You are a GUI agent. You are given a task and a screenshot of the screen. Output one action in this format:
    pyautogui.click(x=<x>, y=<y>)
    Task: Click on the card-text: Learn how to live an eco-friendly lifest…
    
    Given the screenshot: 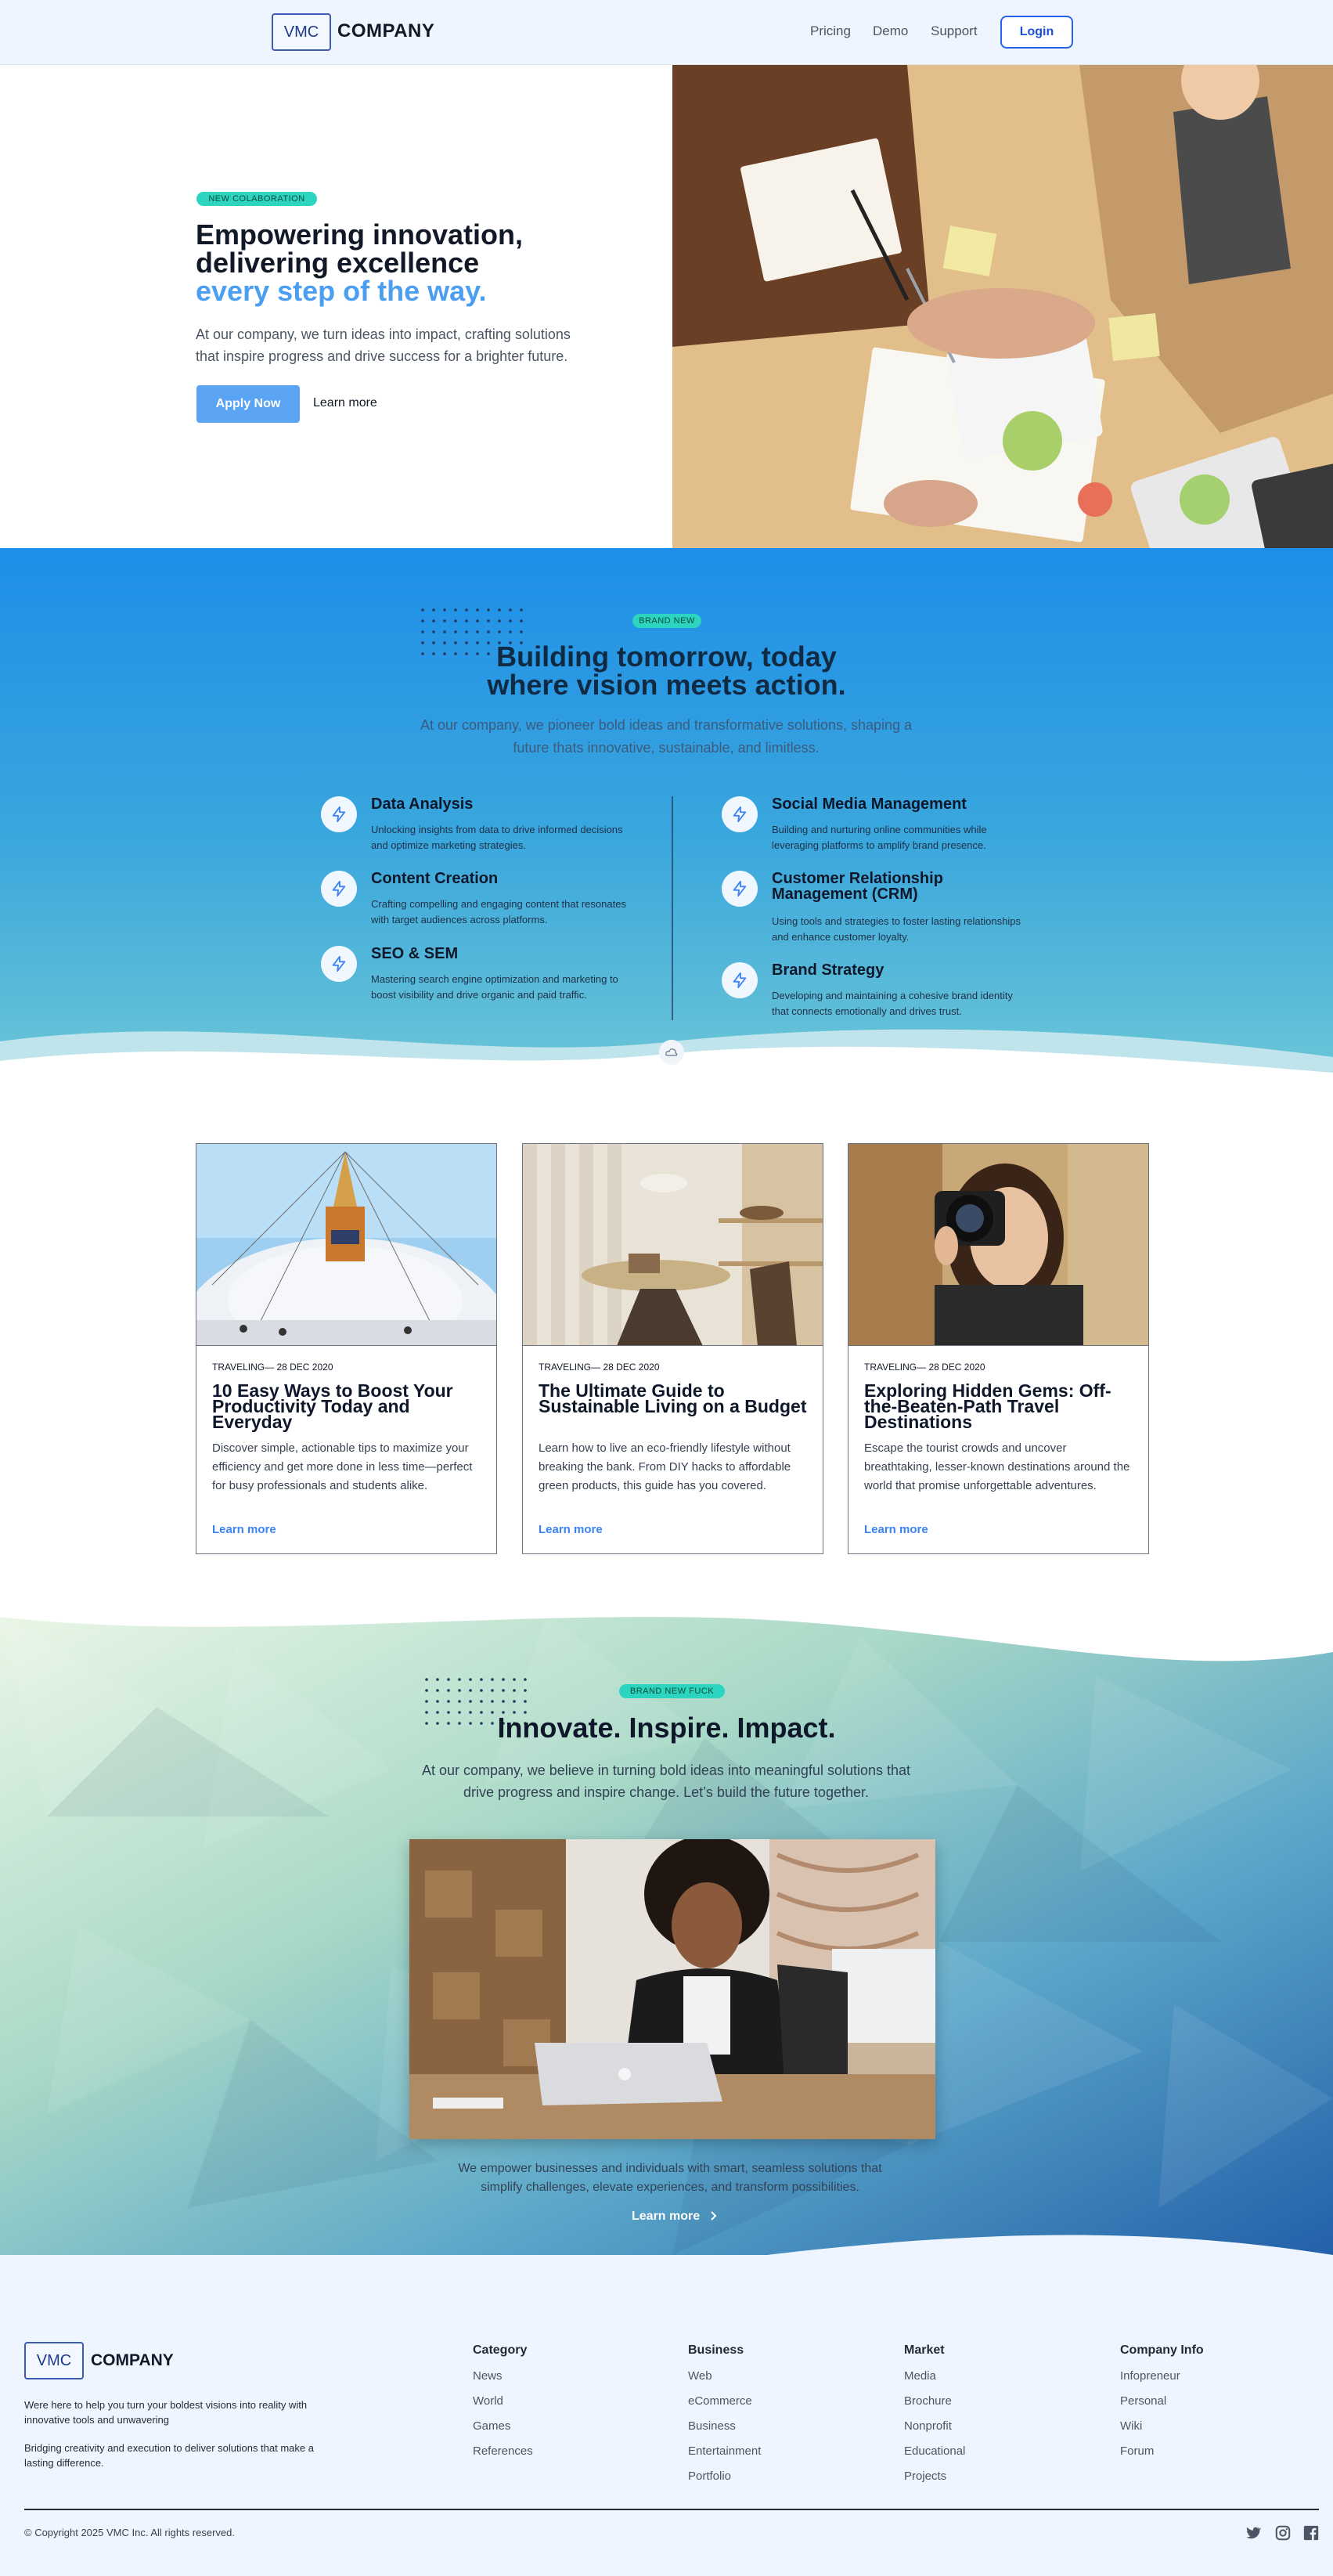 What is the action you would take?
    pyautogui.click(x=665, y=1467)
    